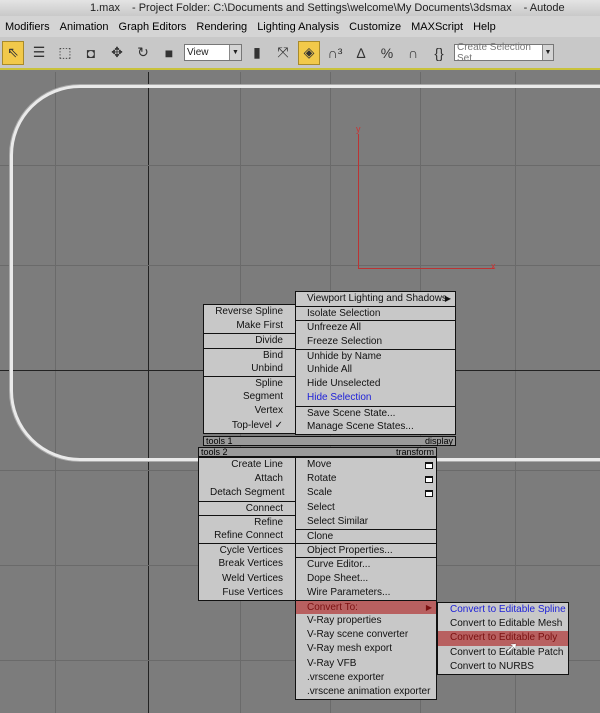 This screenshot has width=600, height=713. What do you see at coordinates (13, 52) in the screenshot?
I see `select-object-icon: ⇖` at bounding box center [13, 52].